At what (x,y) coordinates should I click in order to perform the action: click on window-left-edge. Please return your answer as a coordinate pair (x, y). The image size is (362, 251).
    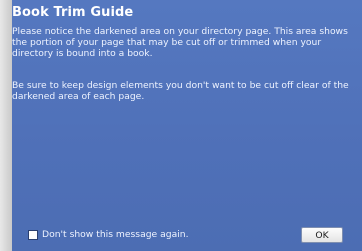
    Looking at the image, I should click on (6, 125).